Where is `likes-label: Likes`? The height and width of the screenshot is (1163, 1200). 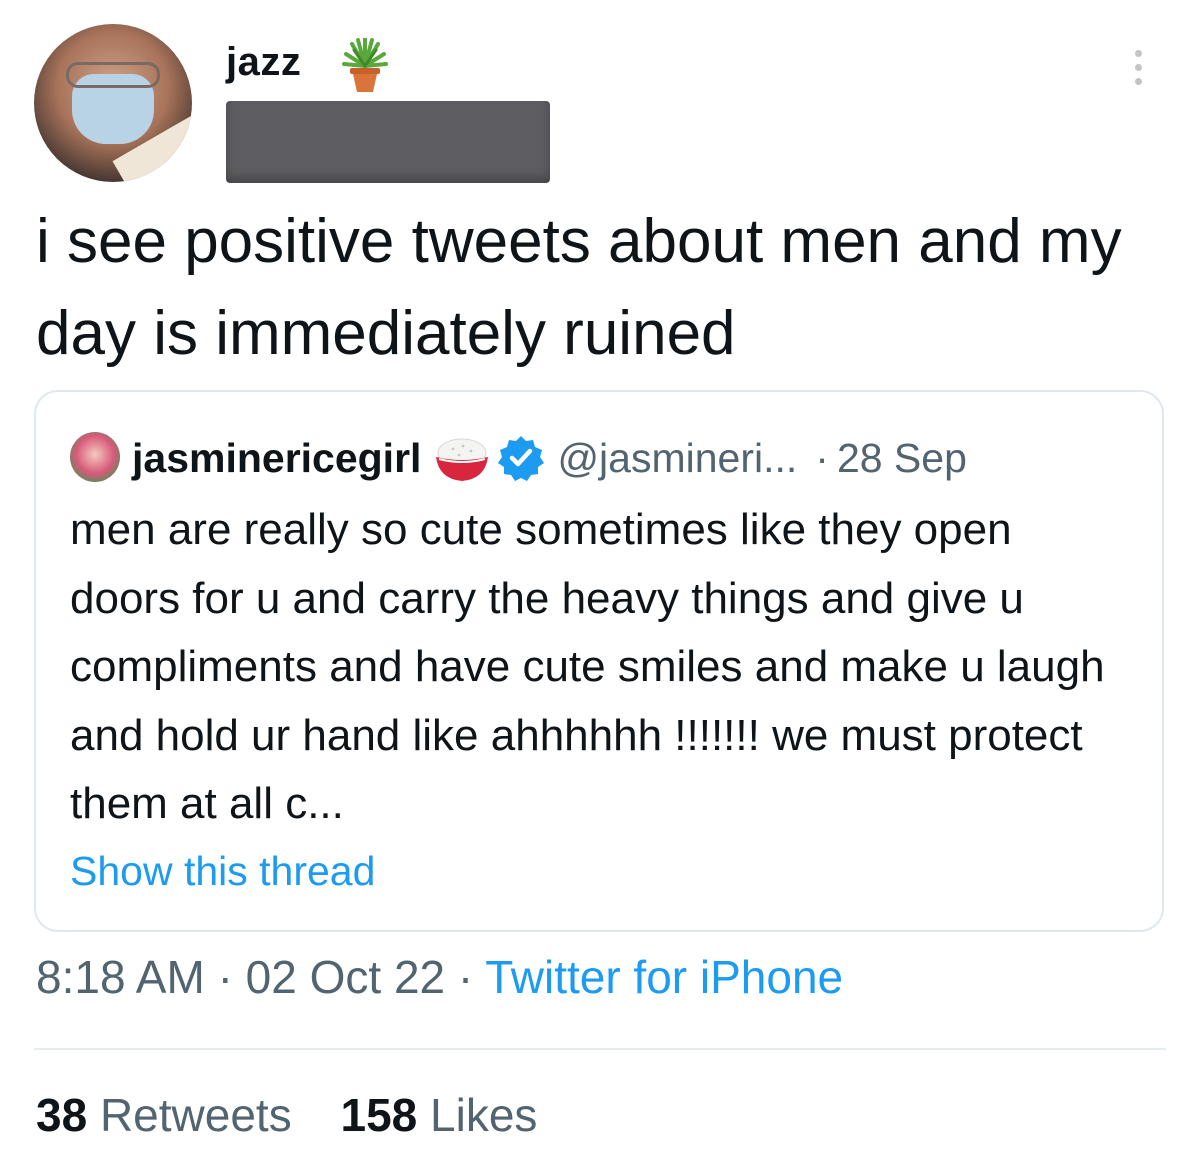 likes-label: Likes is located at coordinates (484, 1115).